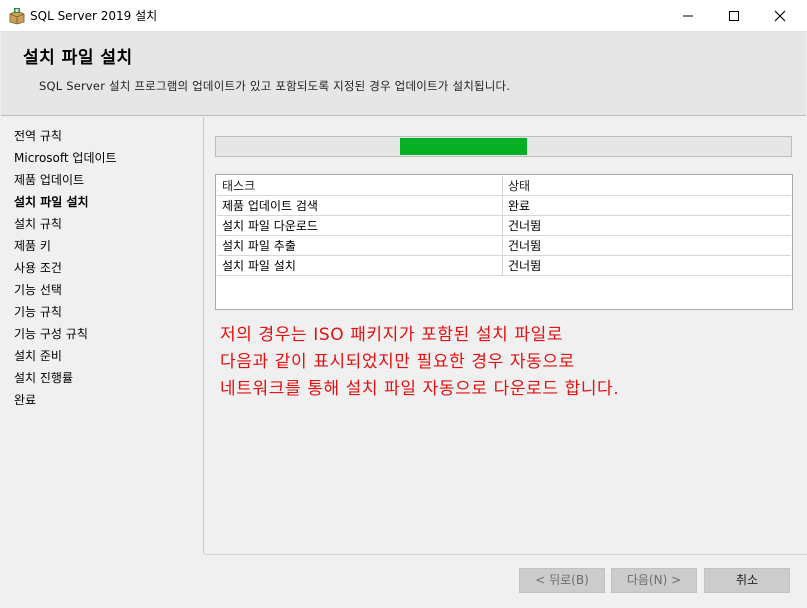 This screenshot has height=608, width=807. I want to click on sidebar-item-install-setup-files: 설치 파일 설치, so click(51, 202).